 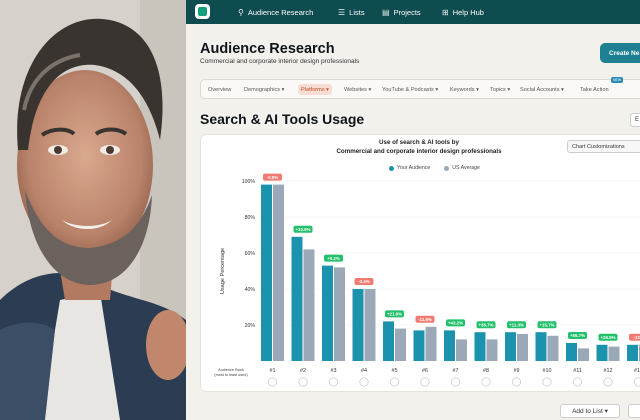 What do you see at coordinates (608, 382) in the screenshot?
I see `grok-icon` at bounding box center [608, 382].